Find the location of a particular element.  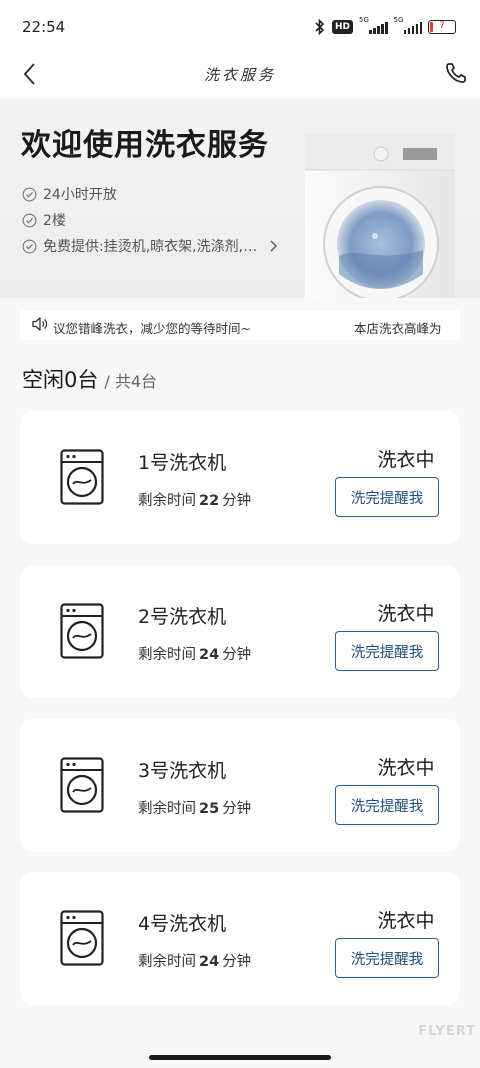

machine-card: 1号洗衣机 剩余时间 22 分钟 洗衣中 洗完提醒我 is located at coordinates (240, 477).